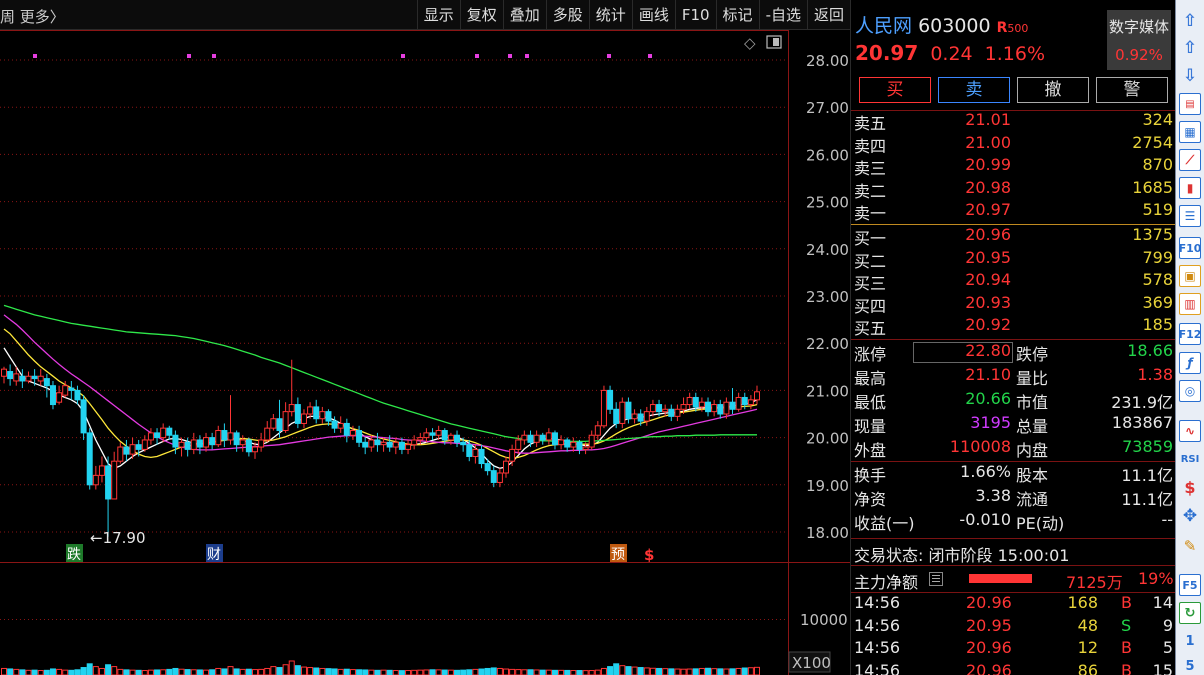  Describe the element at coordinates (1190, 391) in the screenshot. I see `target-icon: ◎` at that location.